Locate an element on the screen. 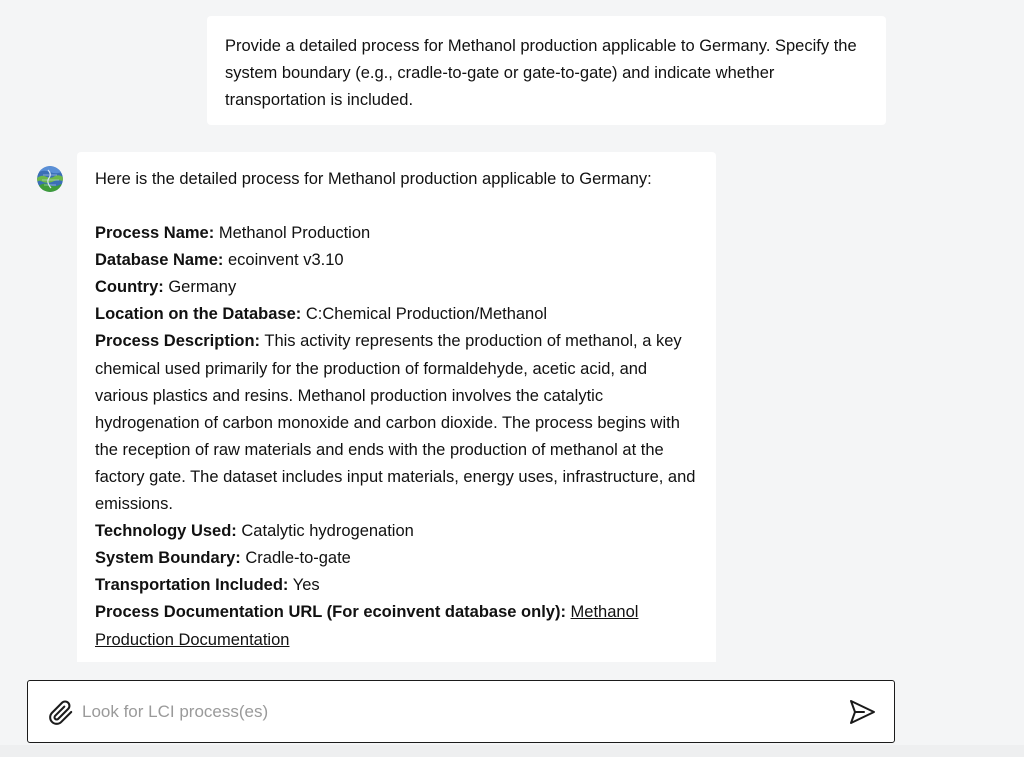  field-label: Location on the Database: is located at coordinates (198, 314).